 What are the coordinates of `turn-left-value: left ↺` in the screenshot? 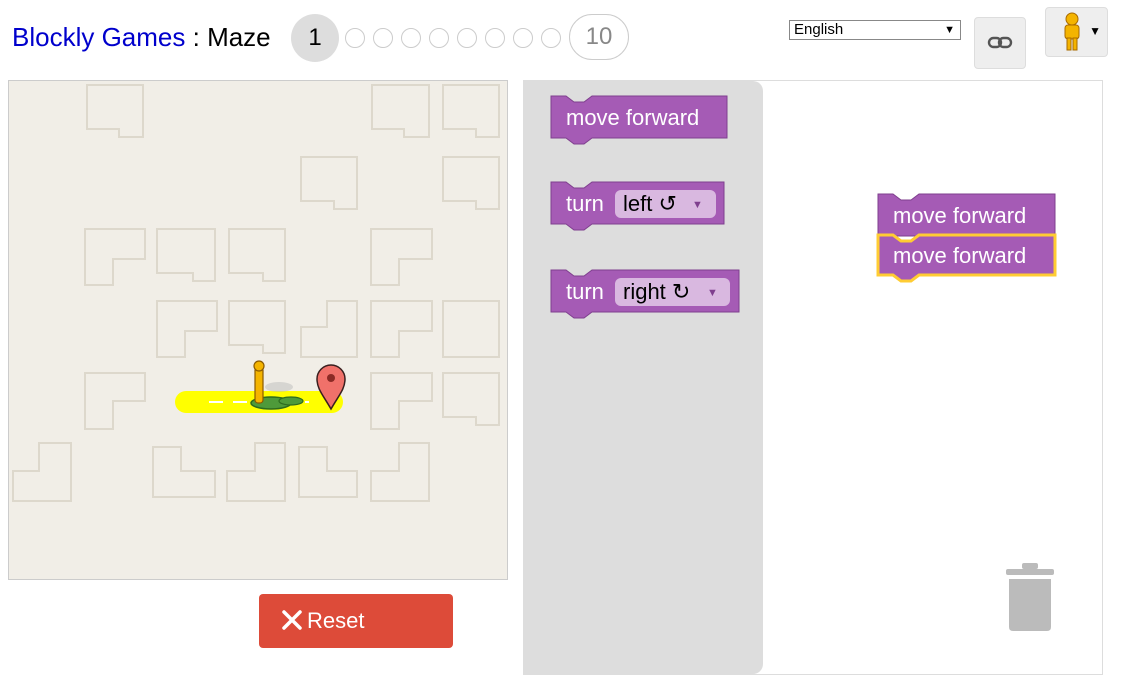 It's located at (650, 203).